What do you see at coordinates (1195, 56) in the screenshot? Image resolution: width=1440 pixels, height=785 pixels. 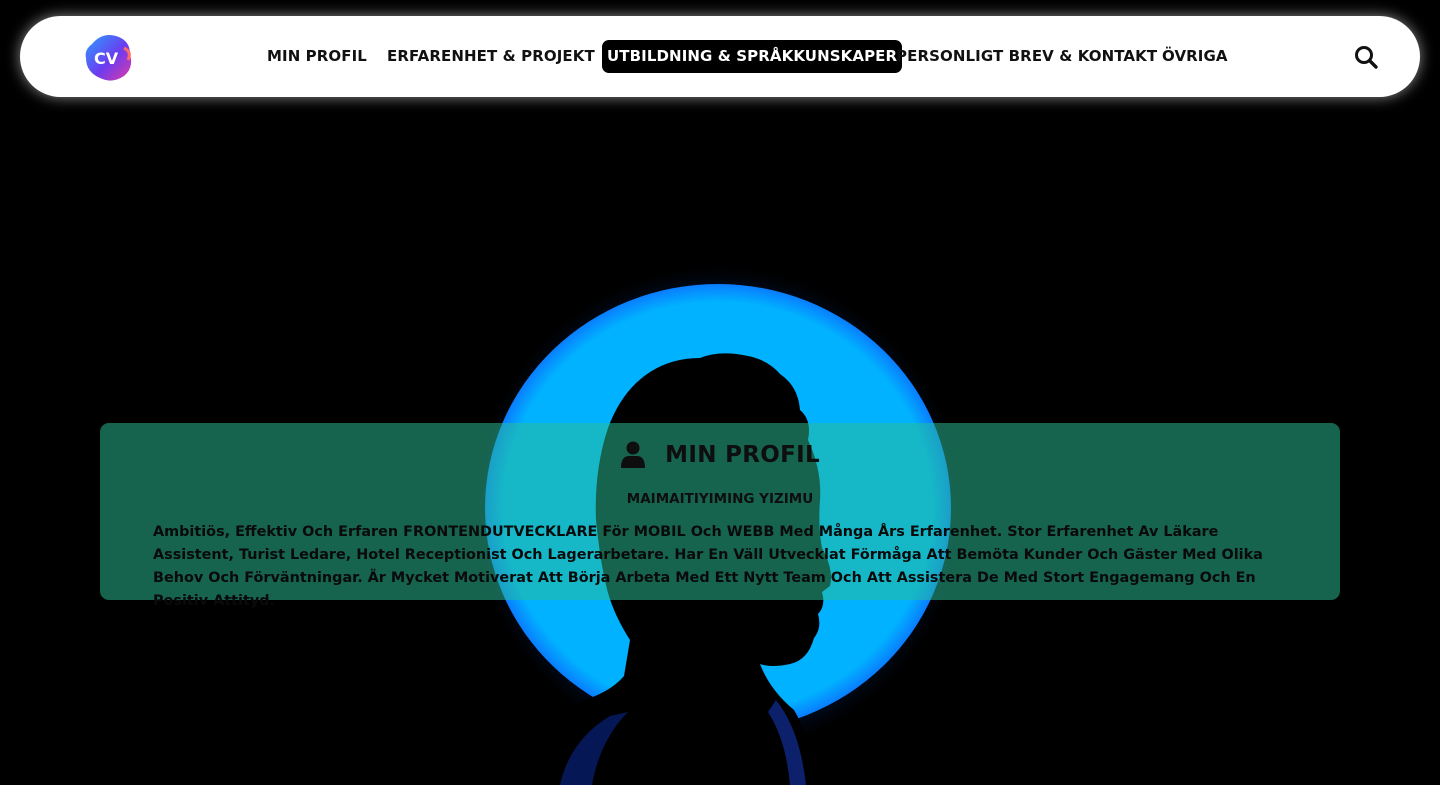 I see `nav-item-ovriga: Övriga` at bounding box center [1195, 56].